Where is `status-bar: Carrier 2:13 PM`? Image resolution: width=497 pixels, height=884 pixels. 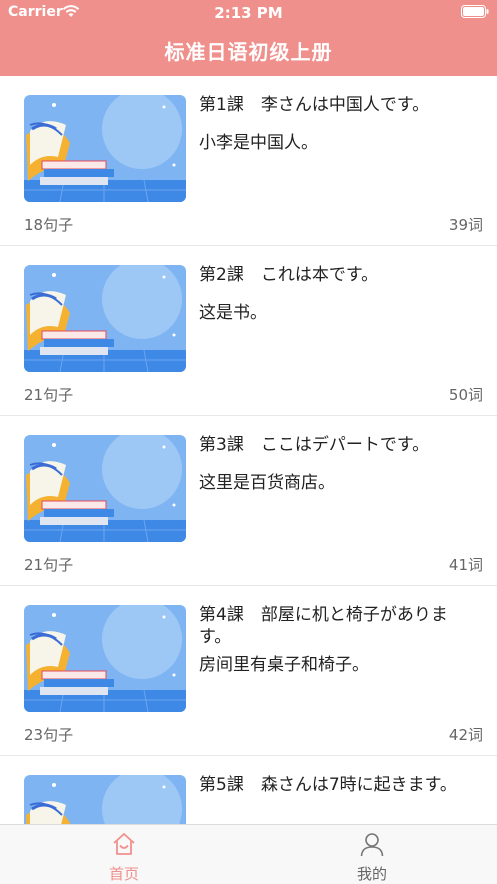
status-bar: Carrier 2:13 PM is located at coordinates (248, 12).